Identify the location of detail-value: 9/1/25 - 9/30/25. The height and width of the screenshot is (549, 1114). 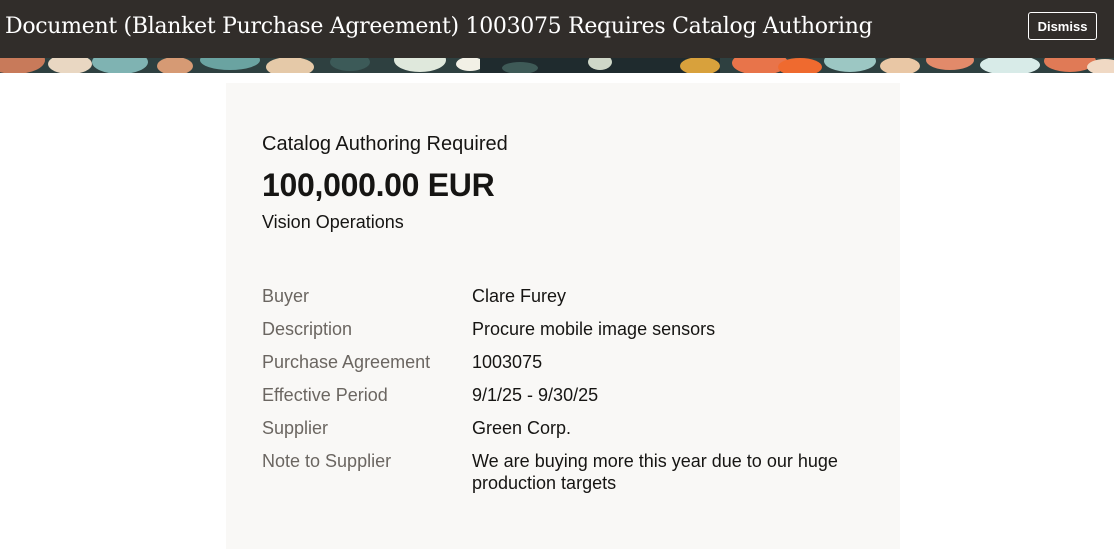
(535, 395).